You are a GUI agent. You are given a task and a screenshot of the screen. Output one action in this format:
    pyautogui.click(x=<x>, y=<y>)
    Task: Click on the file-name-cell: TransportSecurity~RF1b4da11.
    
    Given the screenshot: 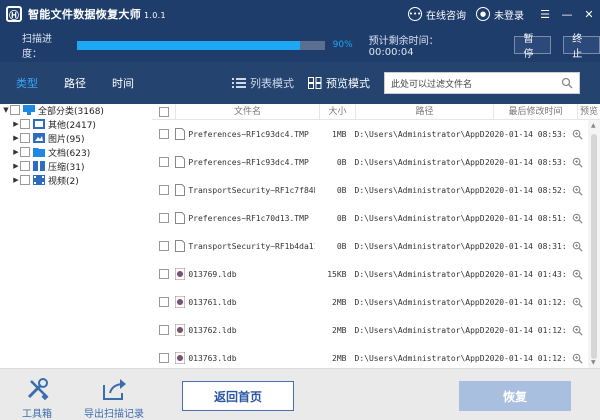 What is the action you would take?
    pyautogui.click(x=245, y=246)
    